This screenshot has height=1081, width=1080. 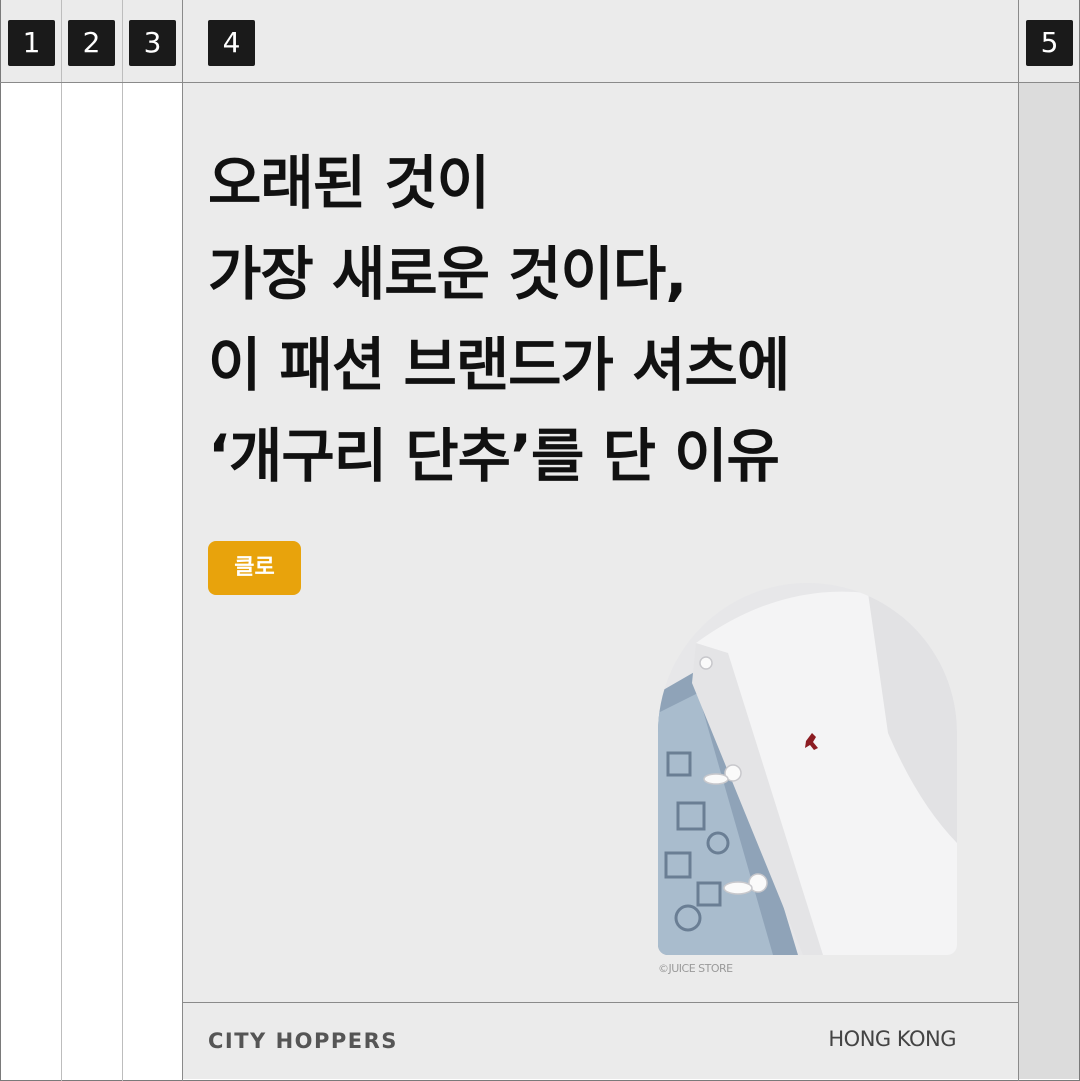 What do you see at coordinates (303, 1041) in the screenshot?
I see `brand-logo: CITY HOPPERS` at bounding box center [303, 1041].